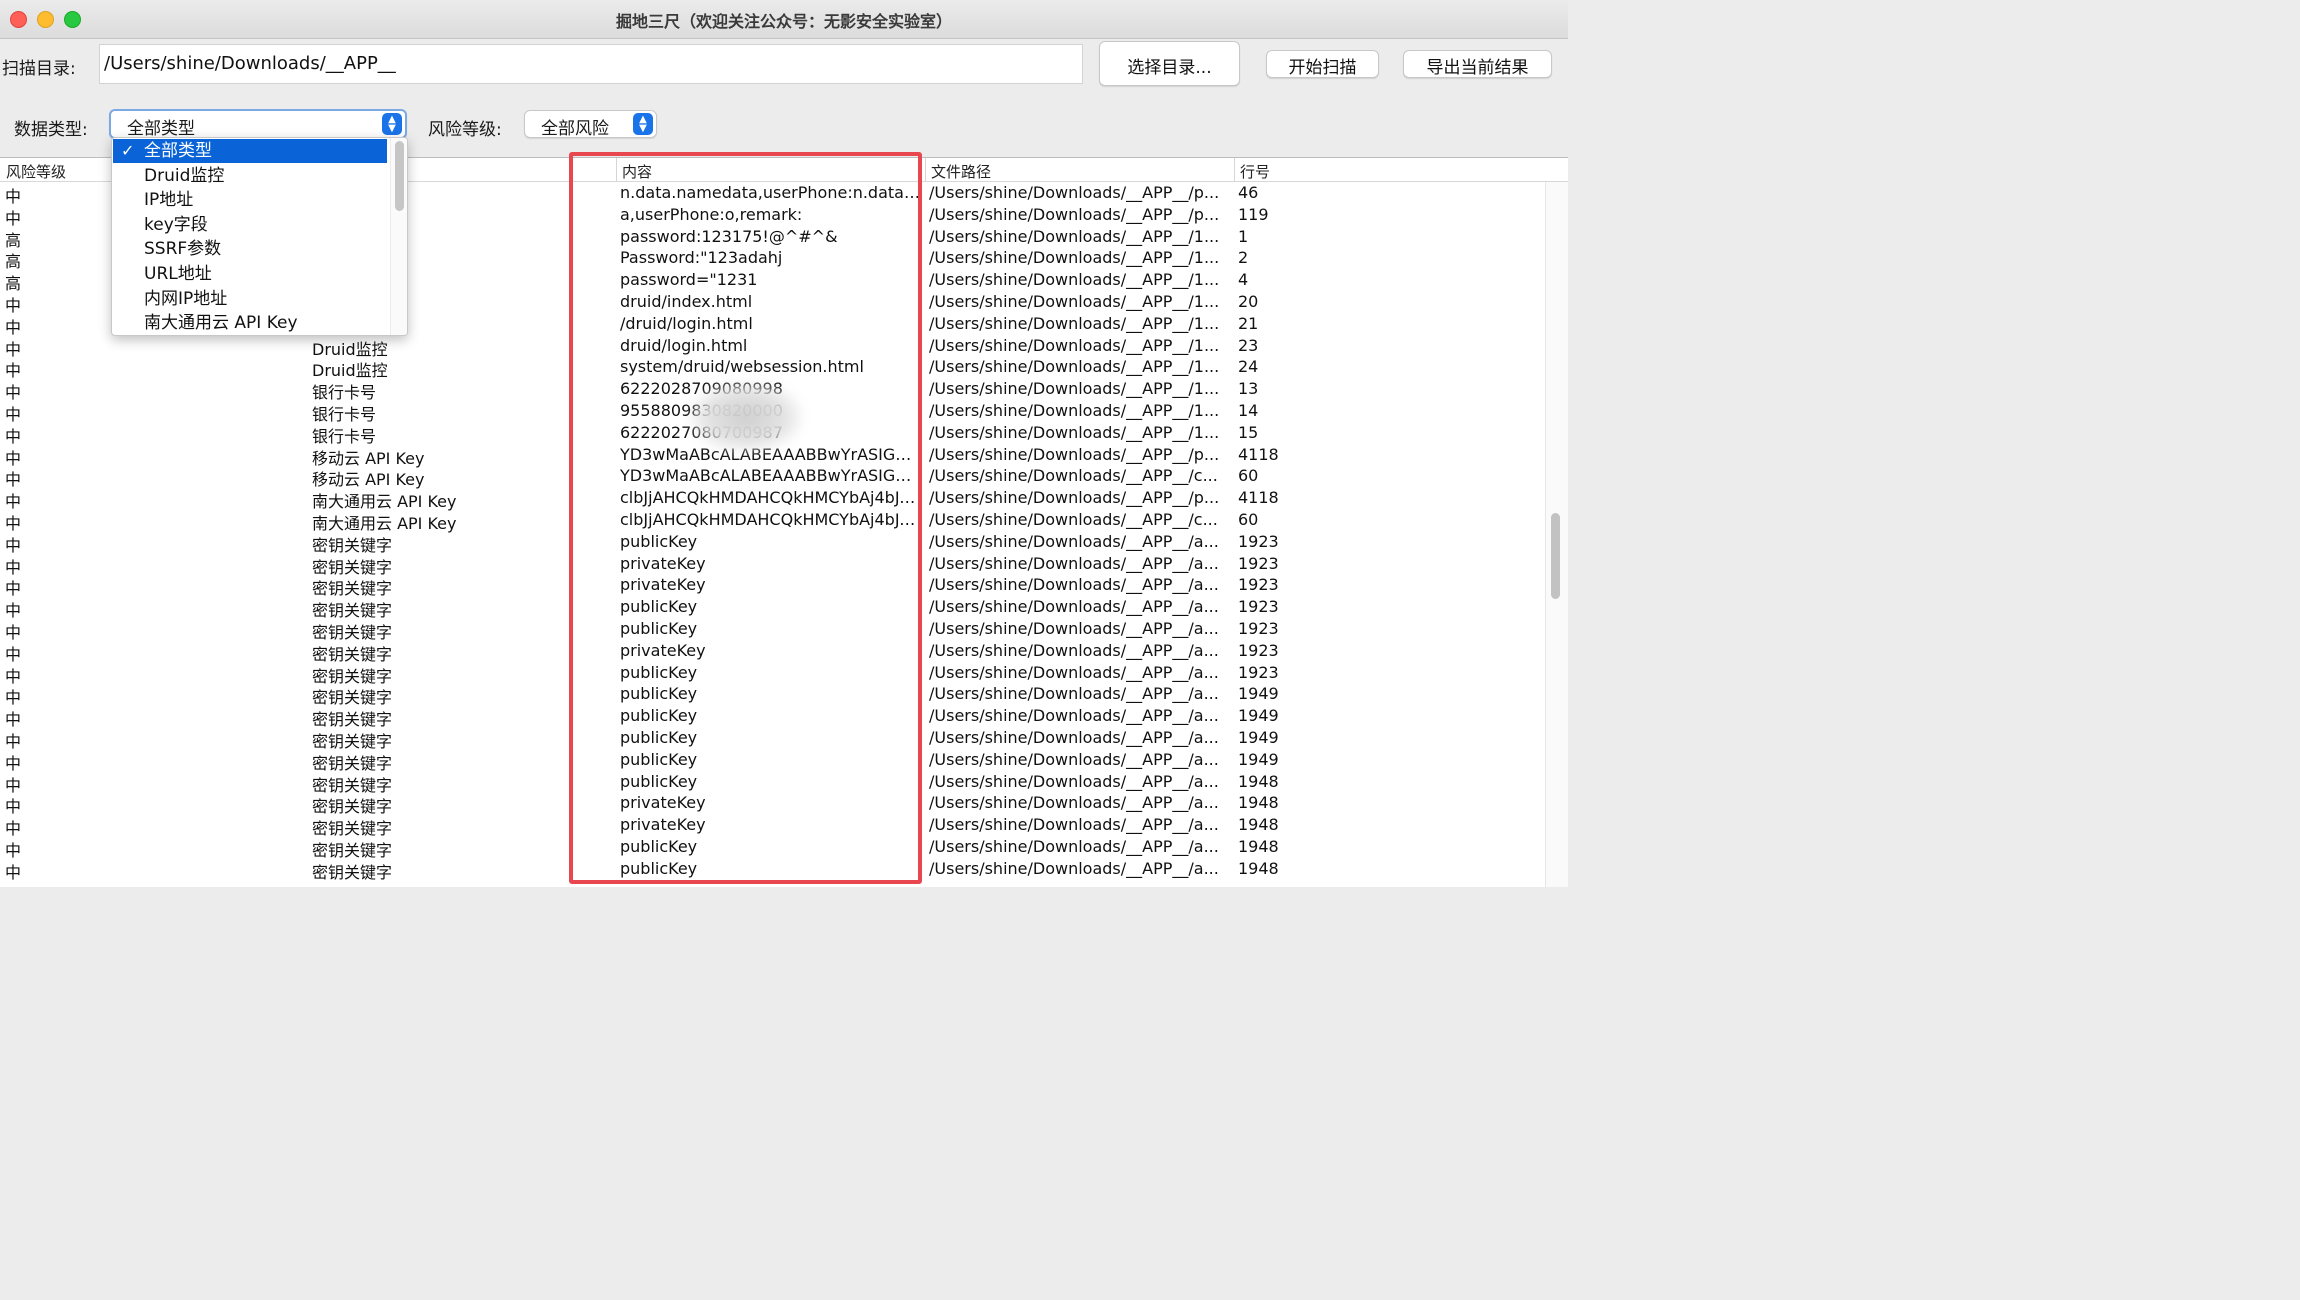 The image size is (2300, 1300). Describe the element at coordinates (250, 274) in the screenshot. I see `dropdown-option: URL地址` at that location.